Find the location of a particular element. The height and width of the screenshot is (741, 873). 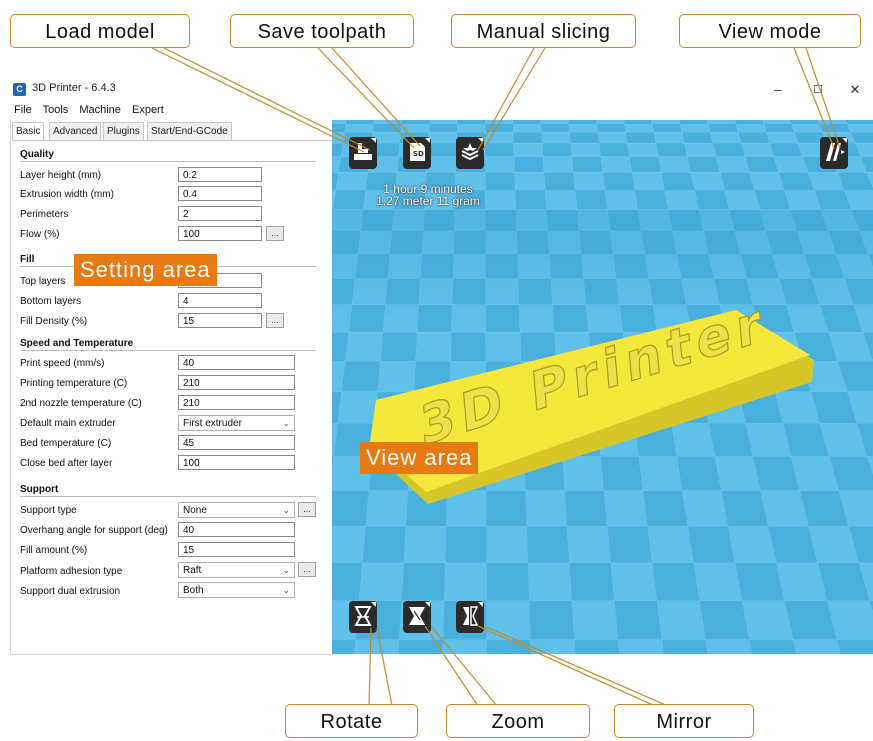

load-model-button is located at coordinates (363, 153).